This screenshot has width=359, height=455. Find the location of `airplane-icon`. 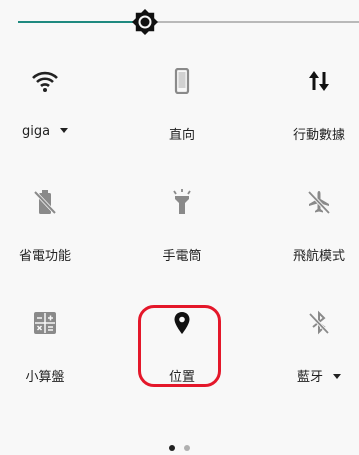

airplane-icon is located at coordinates (319, 202).